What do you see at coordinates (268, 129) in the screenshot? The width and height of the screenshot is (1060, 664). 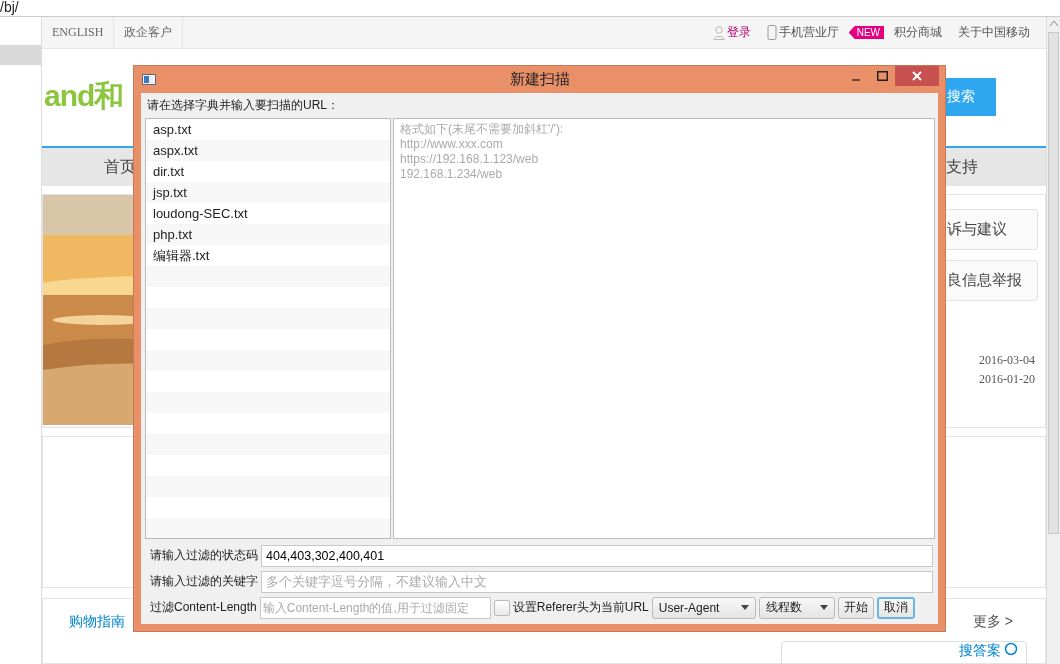 I see `dictionary-item: asp.txt` at bounding box center [268, 129].